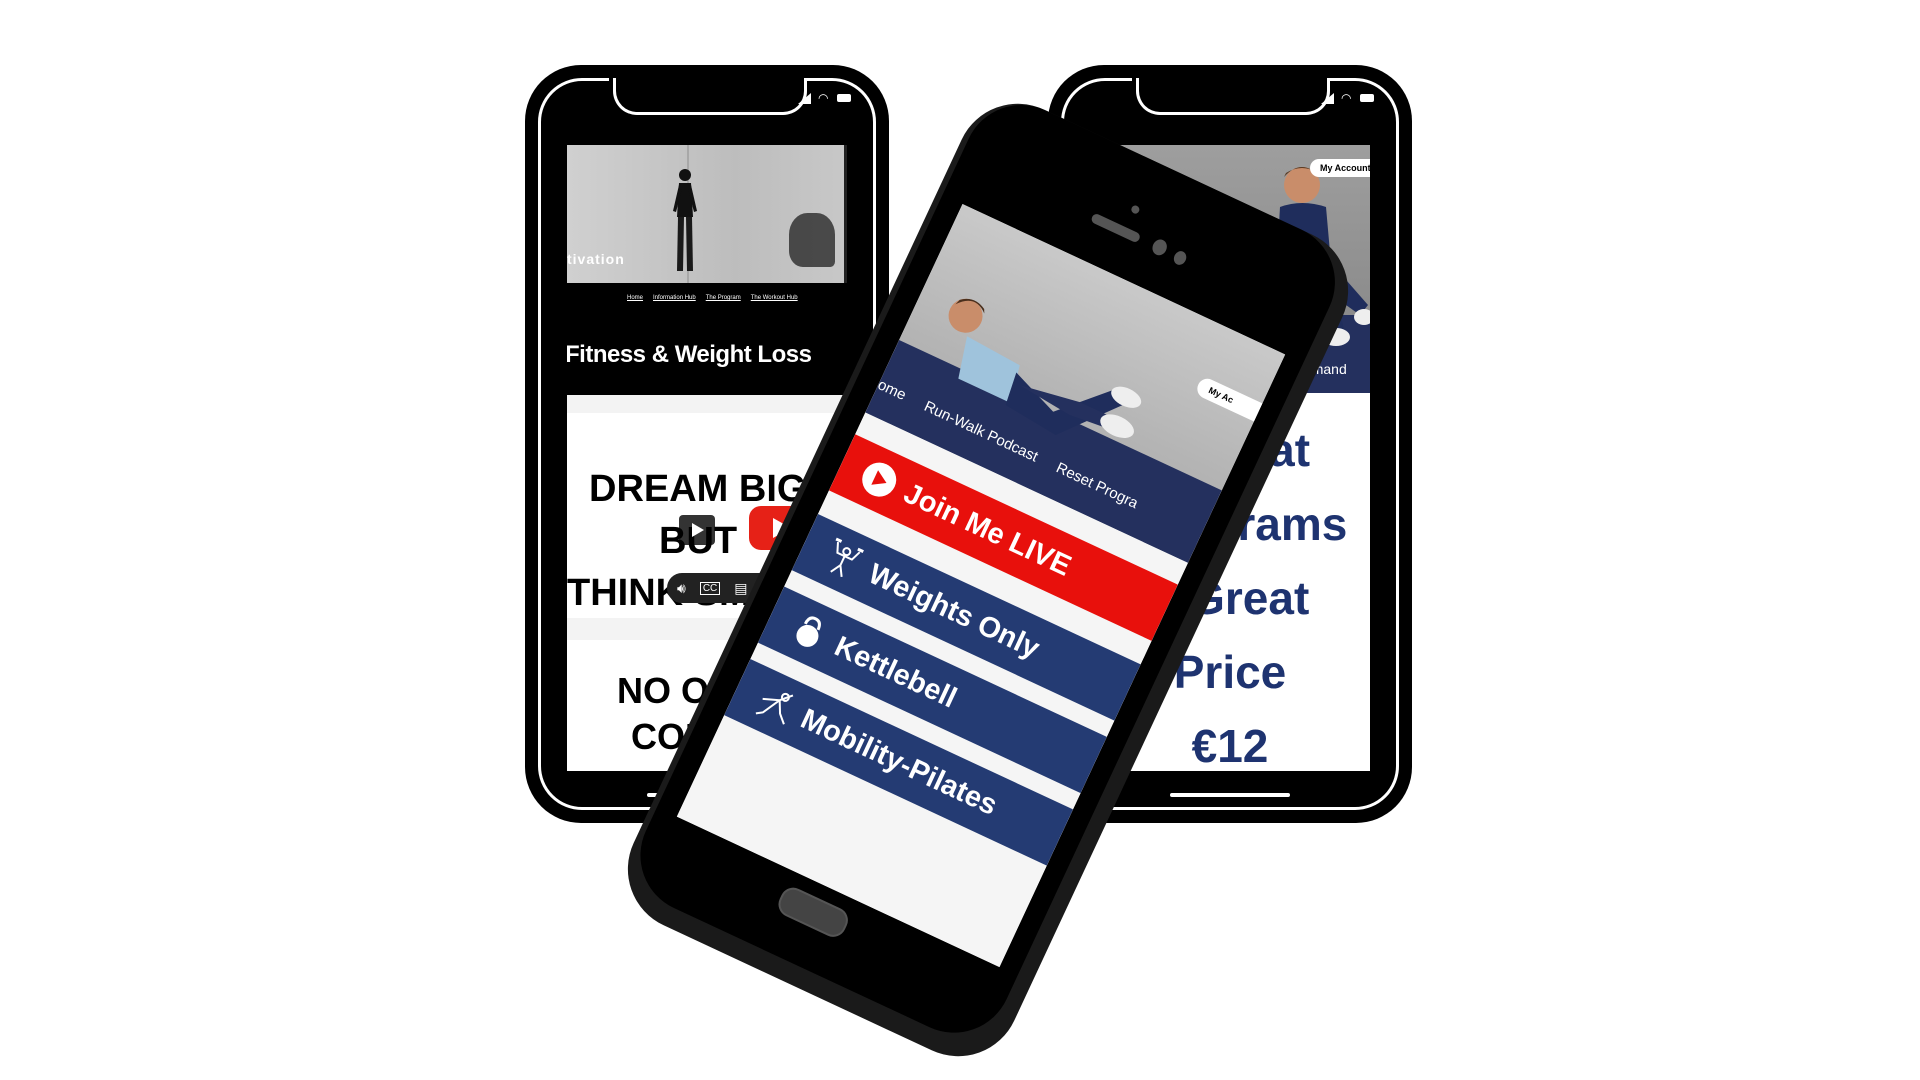 The image size is (1920, 1080). Describe the element at coordinates (847, 557) in the screenshot. I see `weightlifter-icon` at that location.